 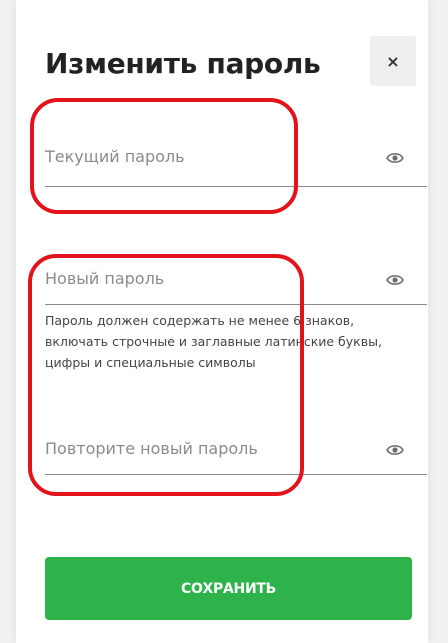 What do you see at coordinates (151, 448) in the screenshot?
I see `repeat-password-placeholder: Повторите новый пароль` at bounding box center [151, 448].